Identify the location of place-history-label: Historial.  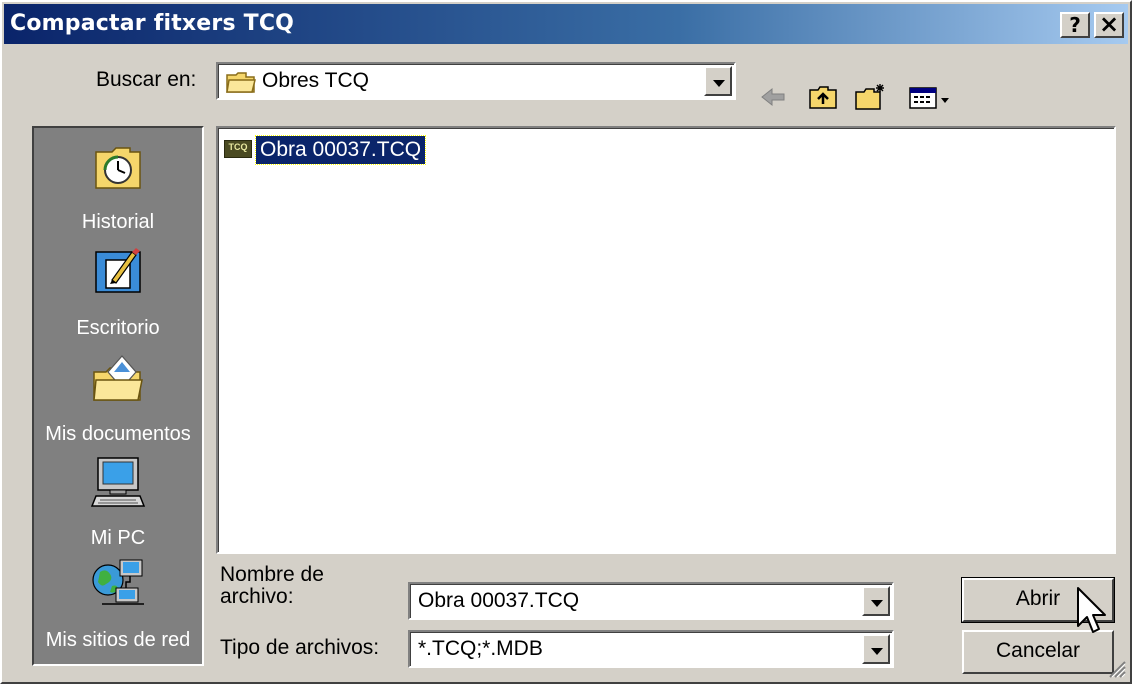
(118, 222).